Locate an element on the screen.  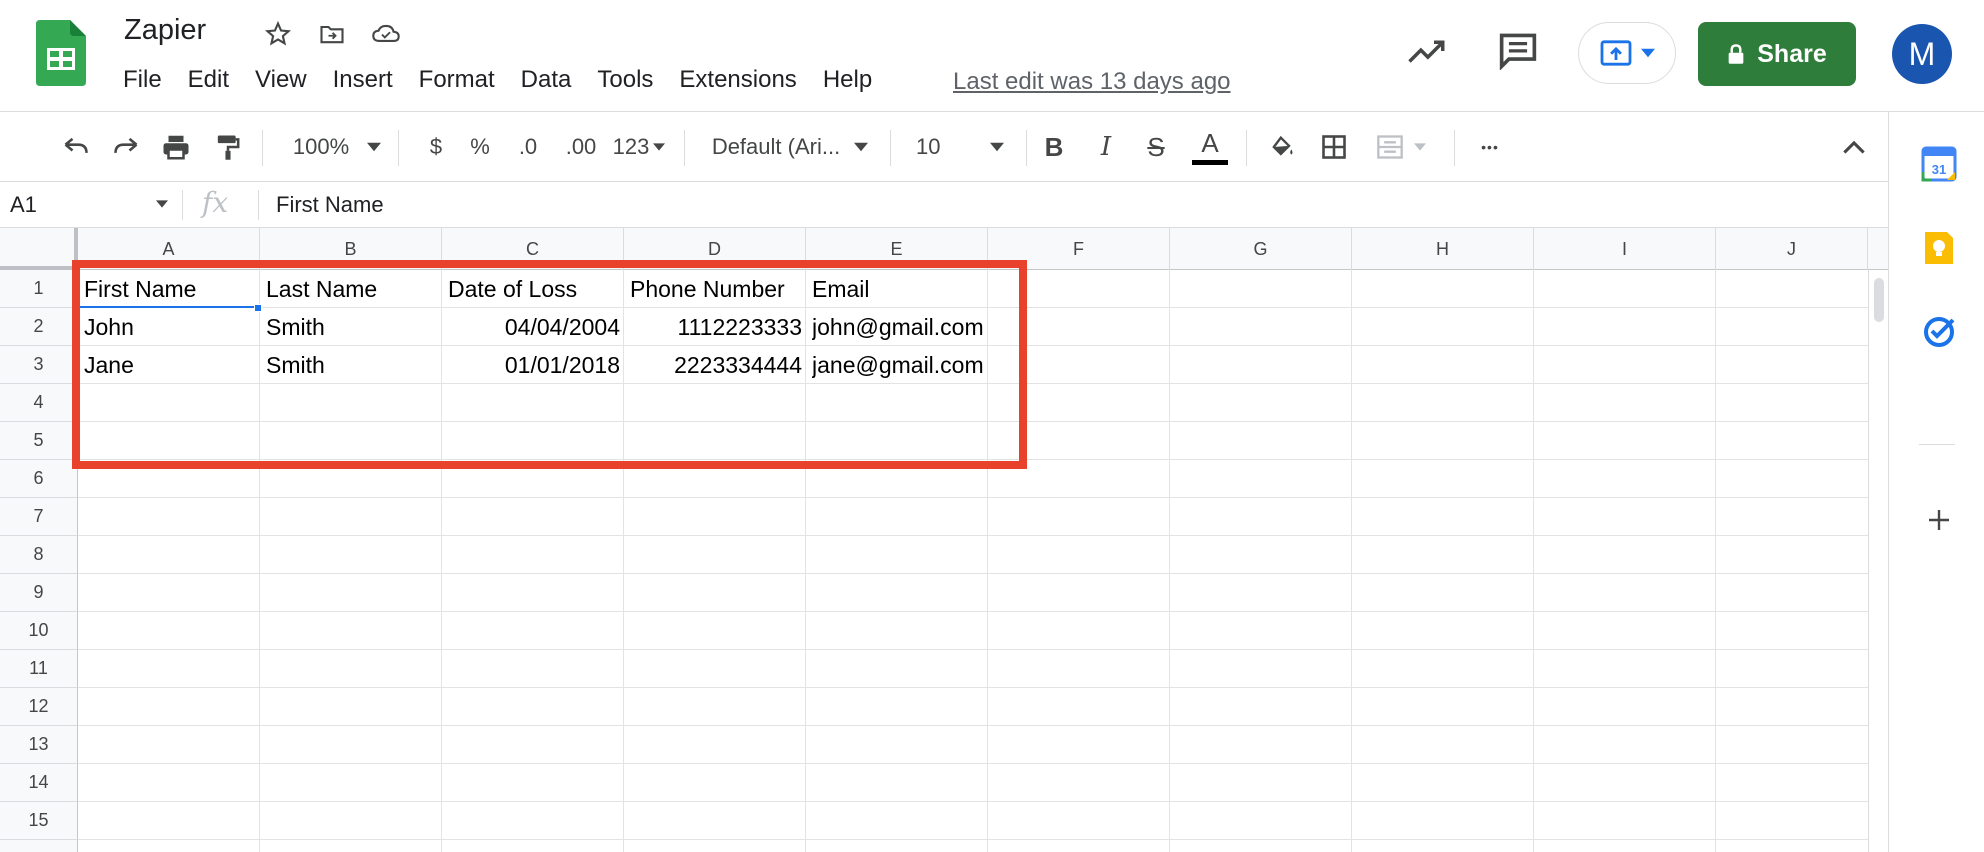
menu-tools: Tools is located at coordinates (631, 80).